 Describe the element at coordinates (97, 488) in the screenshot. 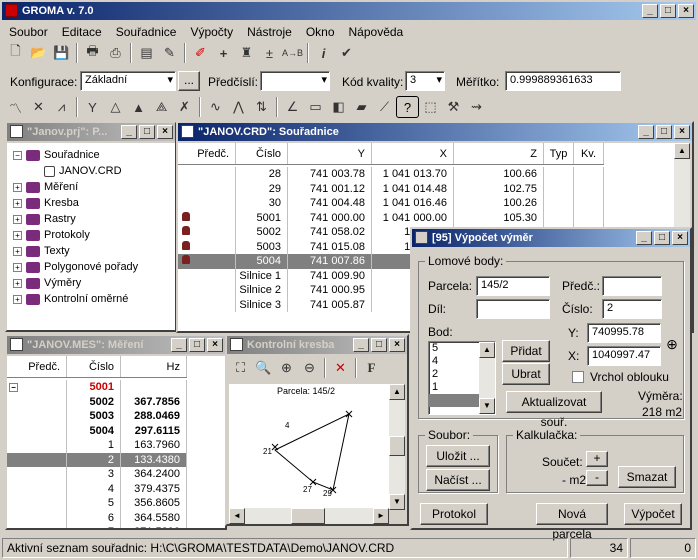

I see `table-row: 4 379.4375` at that location.